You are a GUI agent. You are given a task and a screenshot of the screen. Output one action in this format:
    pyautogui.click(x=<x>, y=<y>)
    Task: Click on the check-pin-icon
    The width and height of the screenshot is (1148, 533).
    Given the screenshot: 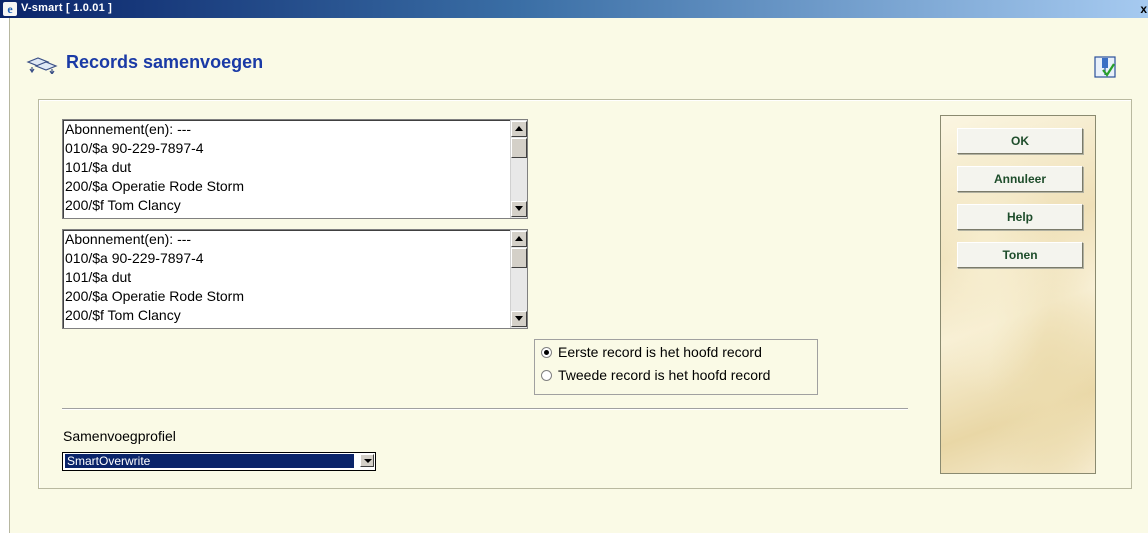 What is the action you would take?
    pyautogui.click(x=1105, y=67)
    